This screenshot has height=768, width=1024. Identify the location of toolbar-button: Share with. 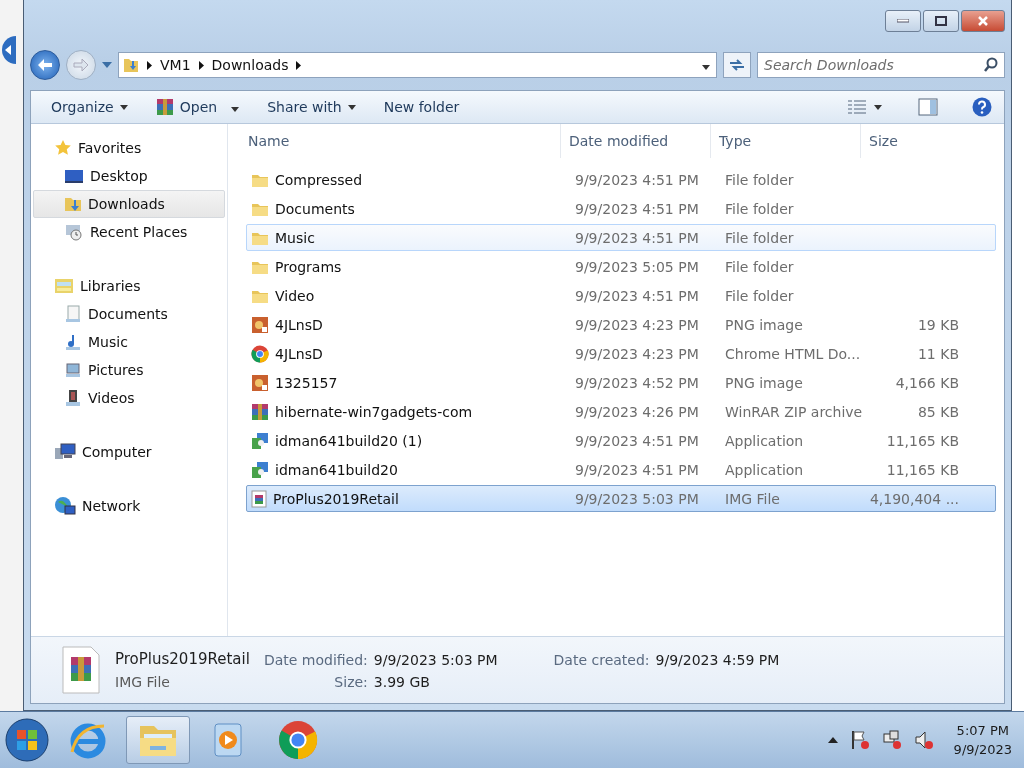
(311, 107).